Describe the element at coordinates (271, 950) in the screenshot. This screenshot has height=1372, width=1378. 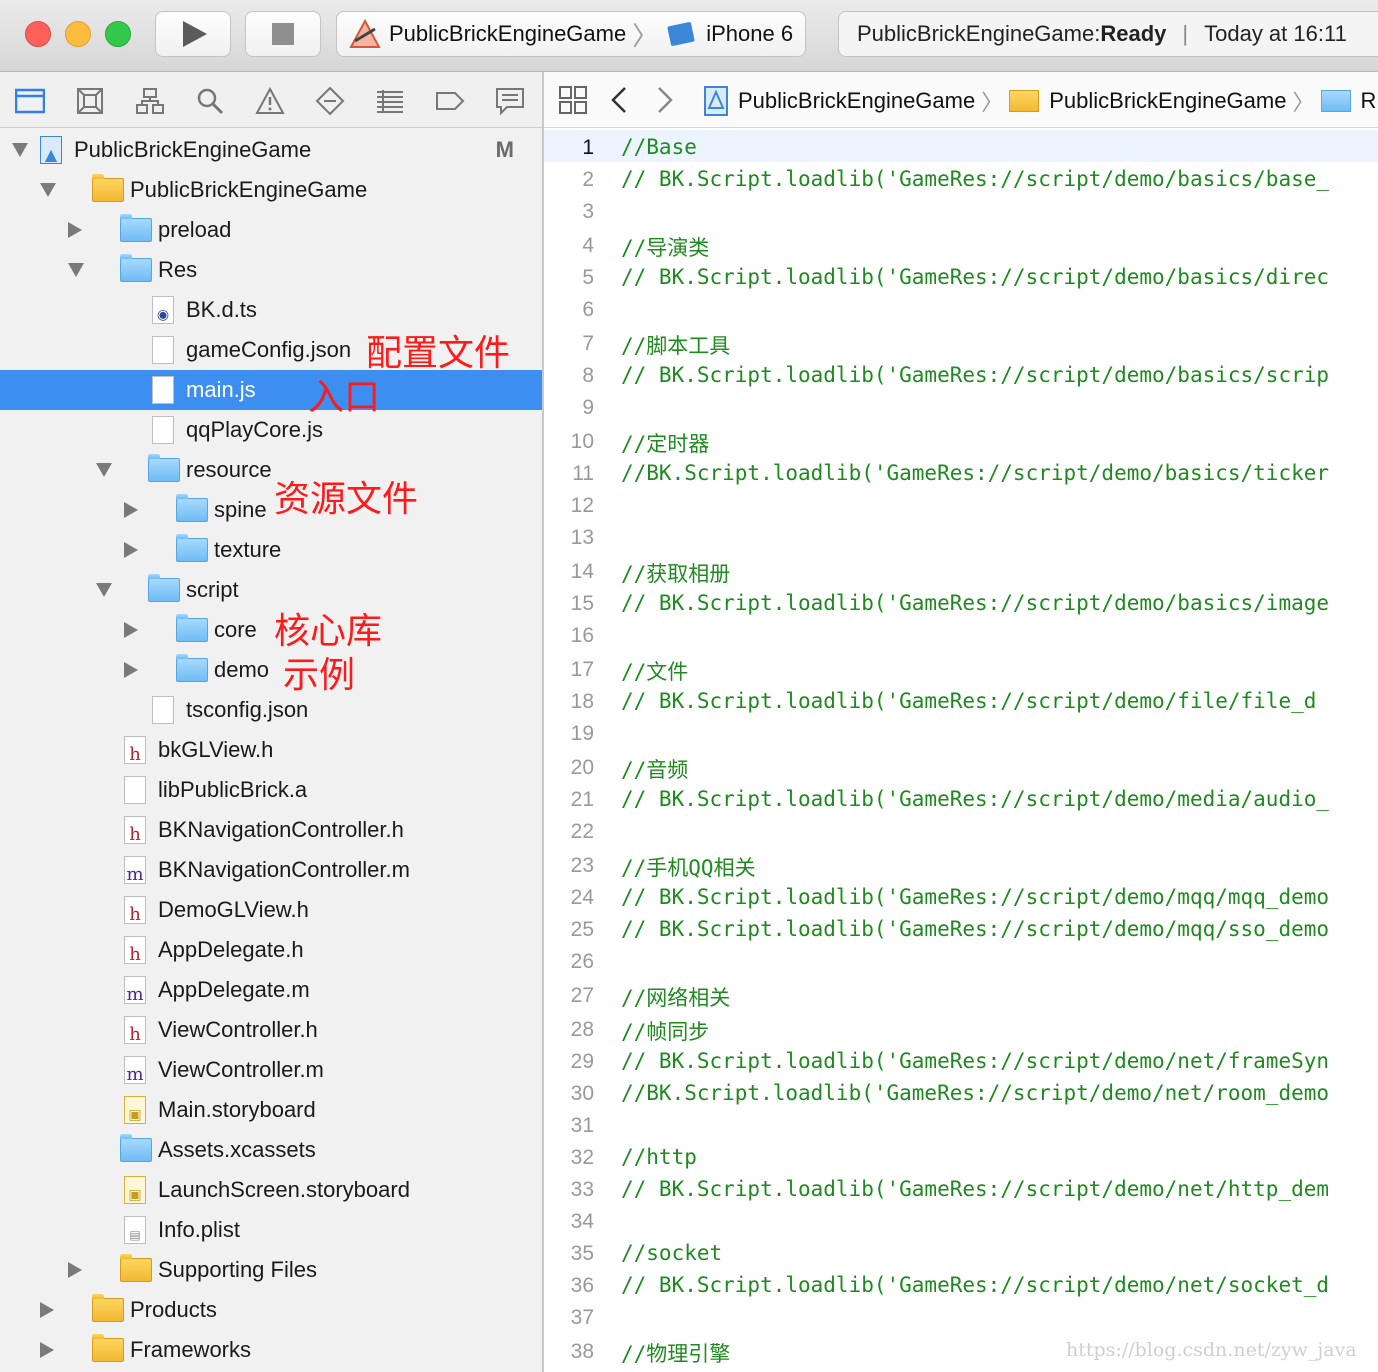
I see `tree-row: h AppDelegate.h` at that location.